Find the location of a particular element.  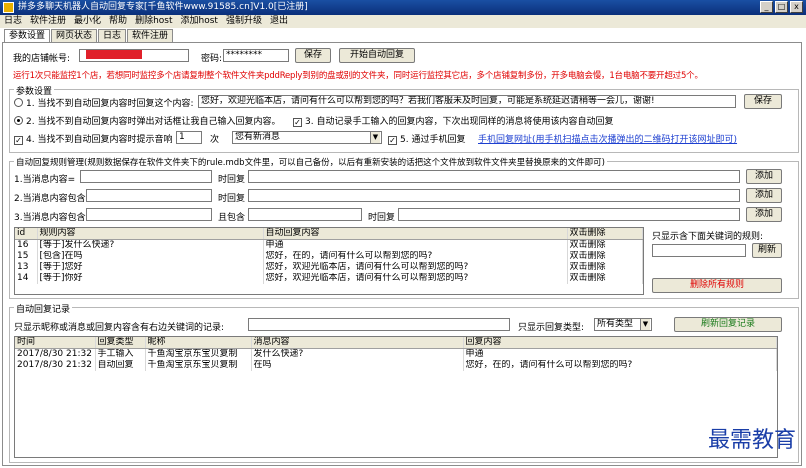

redaction-mark is located at coordinates (114, 54).